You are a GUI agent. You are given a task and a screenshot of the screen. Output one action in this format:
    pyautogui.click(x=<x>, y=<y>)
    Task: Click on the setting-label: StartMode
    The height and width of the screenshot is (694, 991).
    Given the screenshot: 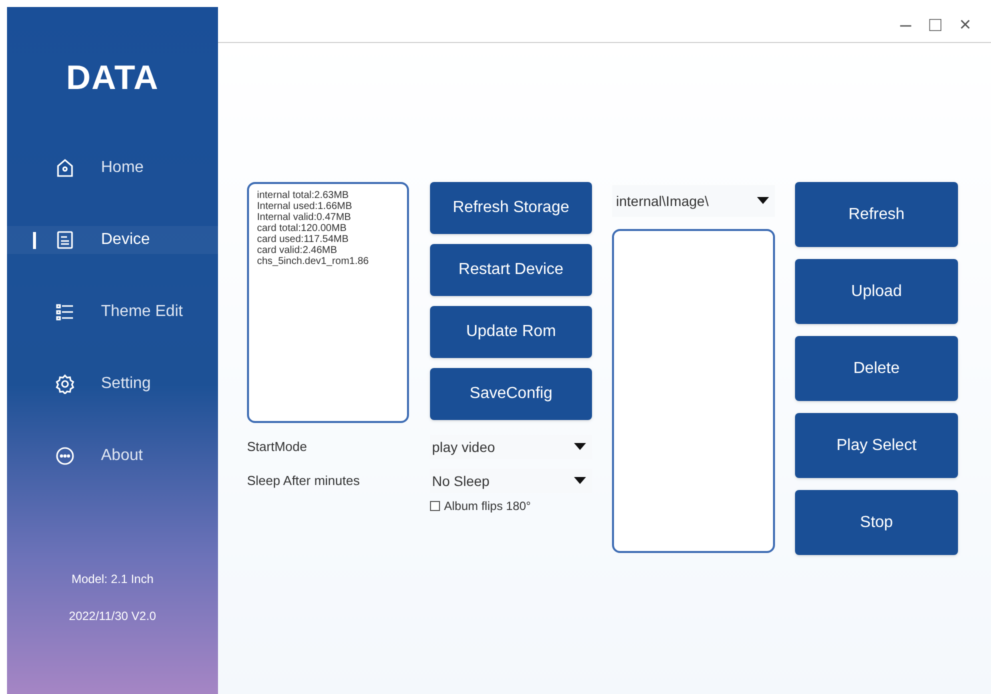 What is the action you would take?
    pyautogui.click(x=277, y=447)
    